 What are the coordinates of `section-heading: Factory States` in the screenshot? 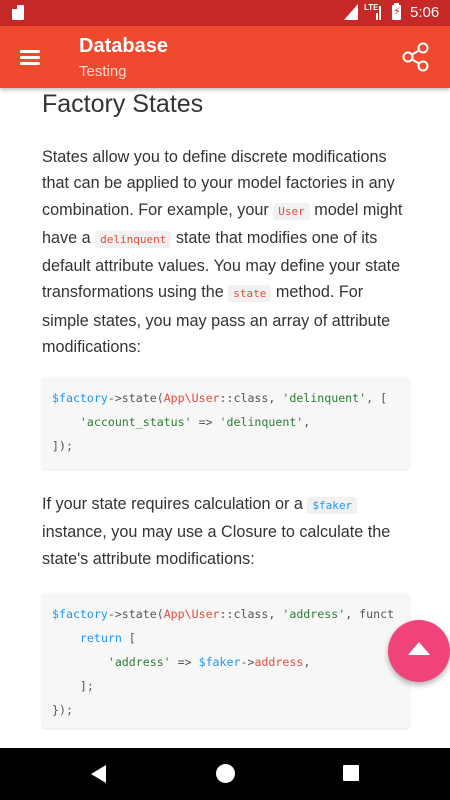 It's located at (123, 104).